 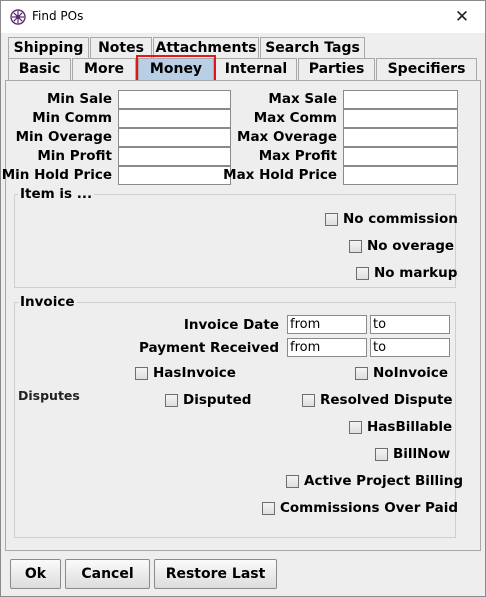 What do you see at coordinates (302, 99) in the screenshot?
I see `max-sale-label: Max Sale` at bounding box center [302, 99].